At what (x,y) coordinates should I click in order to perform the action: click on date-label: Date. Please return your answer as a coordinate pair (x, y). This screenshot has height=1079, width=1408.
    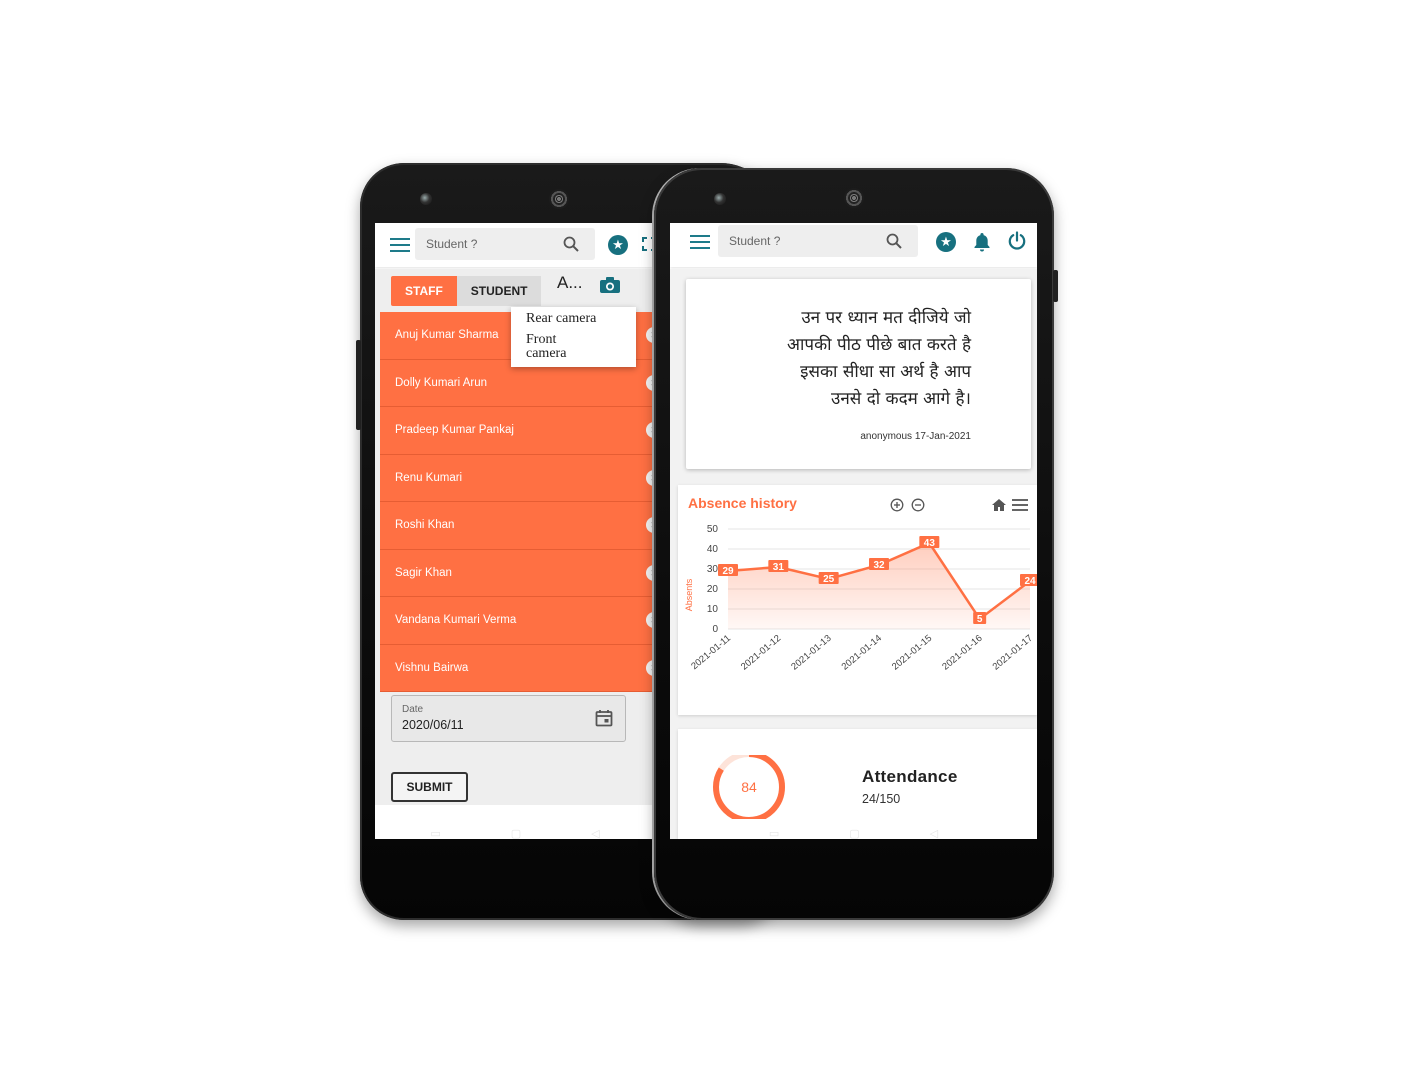
    Looking at the image, I should click on (413, 709).